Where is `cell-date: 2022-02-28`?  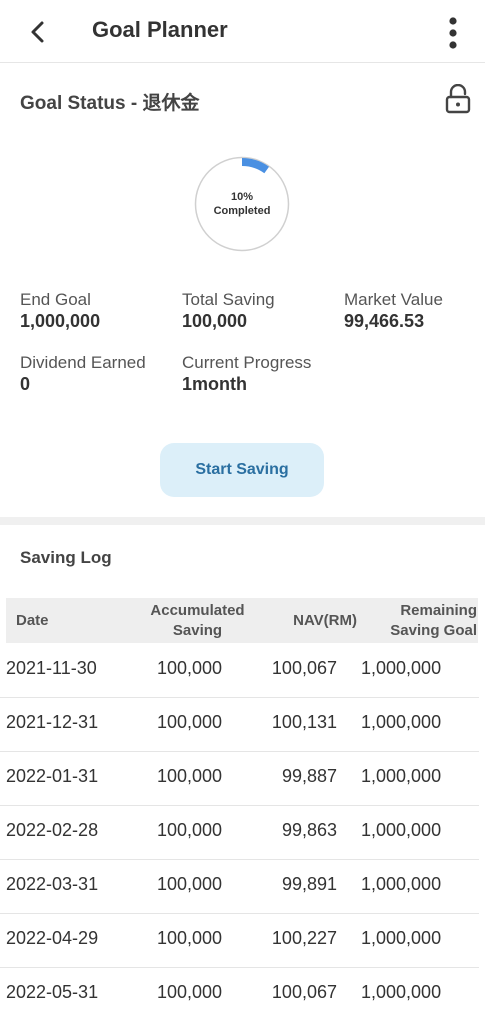 cell-date: 2022-02-28 is located at coordinates (52, 830).